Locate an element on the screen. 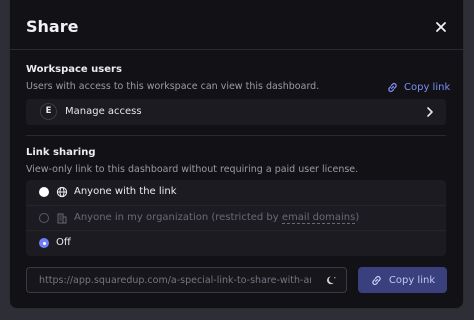 This screenshot has height=320, width=474. option-off-label: Off is located at coordinates (63, 242).